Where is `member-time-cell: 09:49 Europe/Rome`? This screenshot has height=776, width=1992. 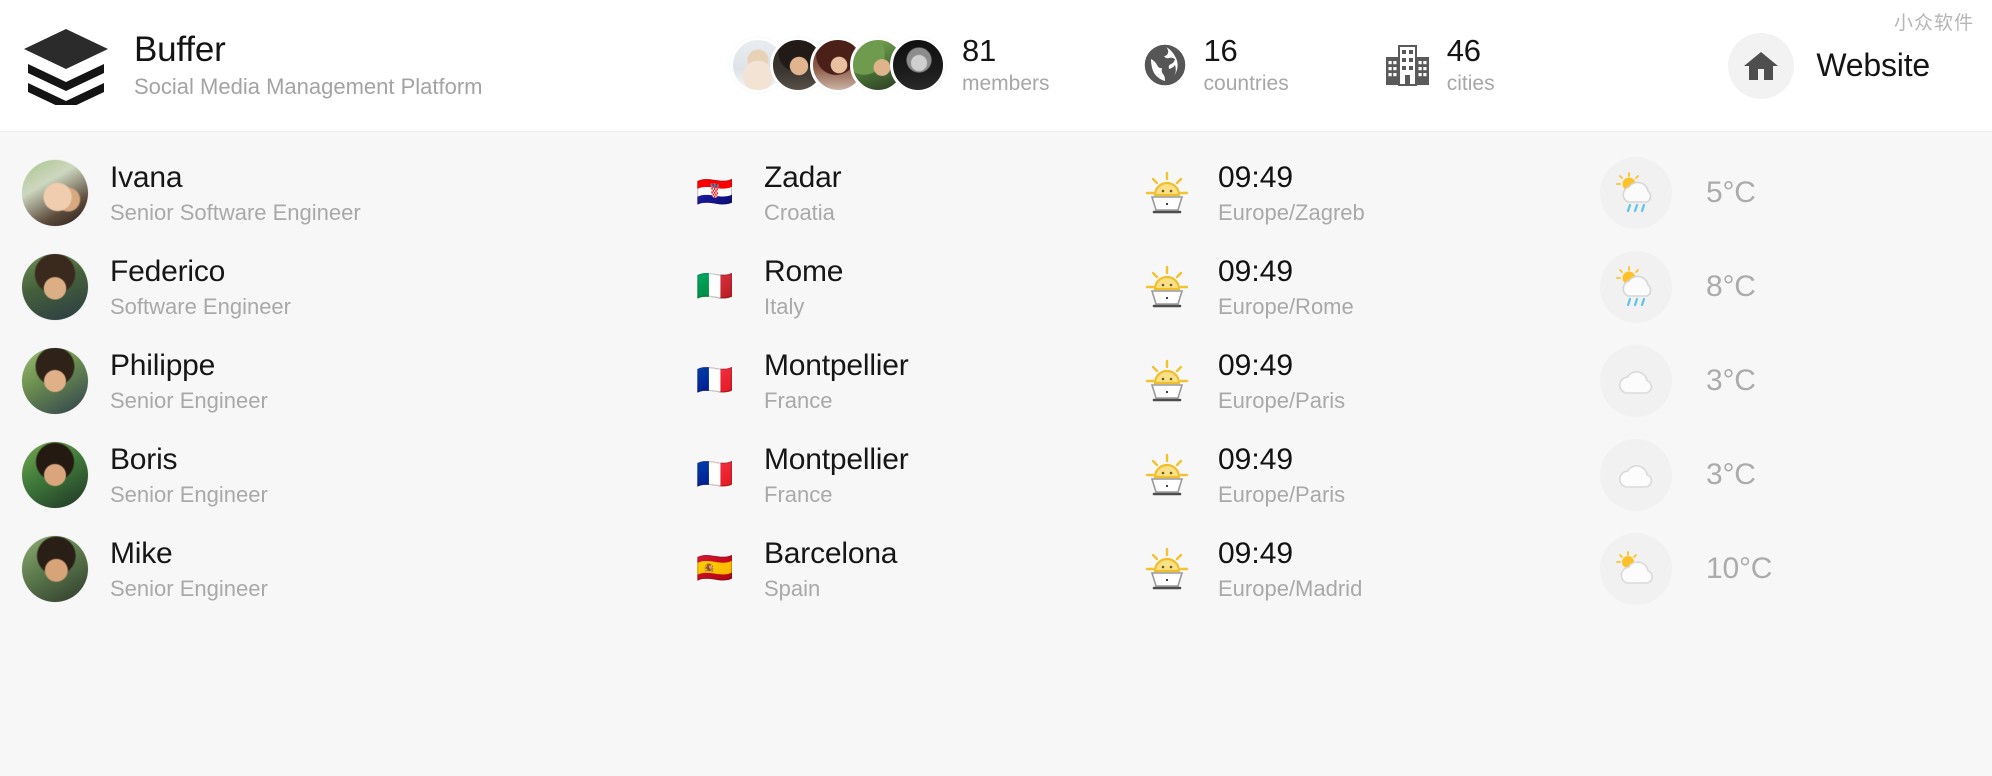 member-time-cell: 09:49 Europe/Rome is located at coordinates (1362, 287).